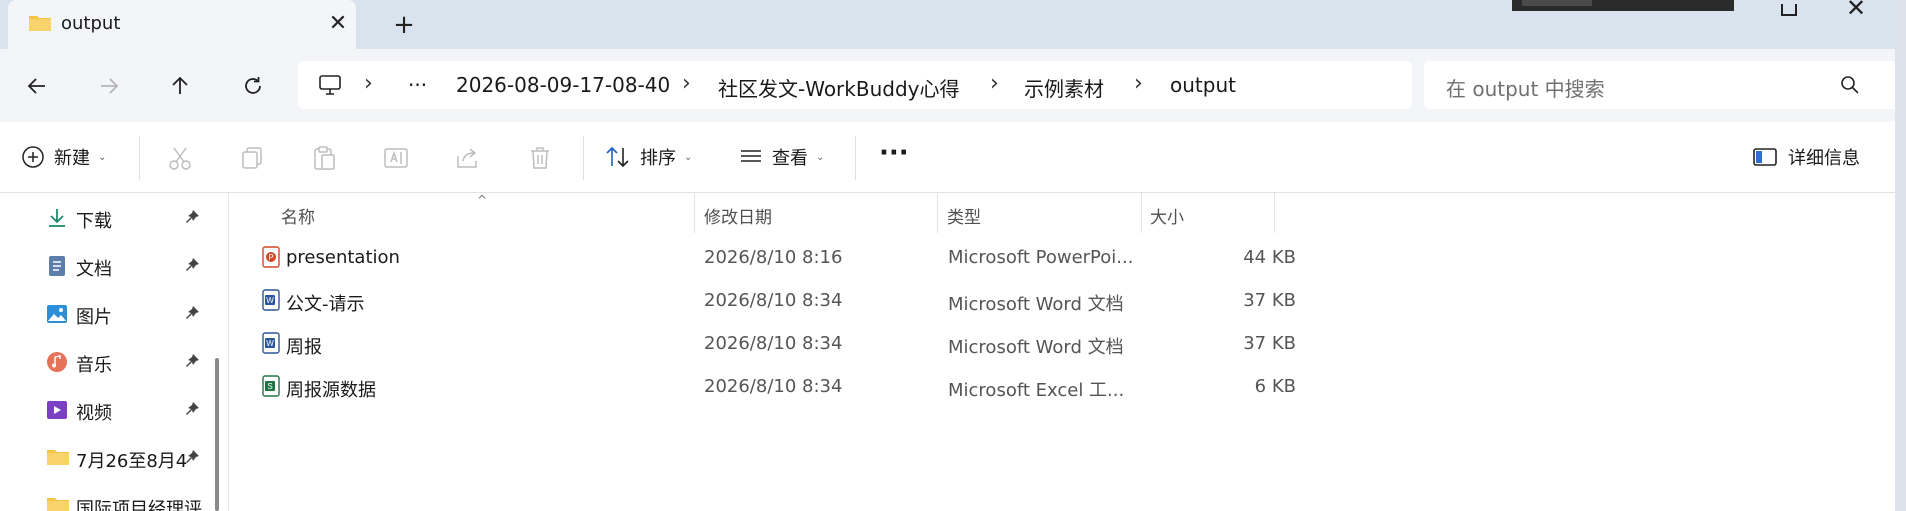 Image resolution: width=1906 pixels, height=511 pixels. Describe the element at coordinates (180, 158) in the screenshot. I see `cut-icon` at that location.